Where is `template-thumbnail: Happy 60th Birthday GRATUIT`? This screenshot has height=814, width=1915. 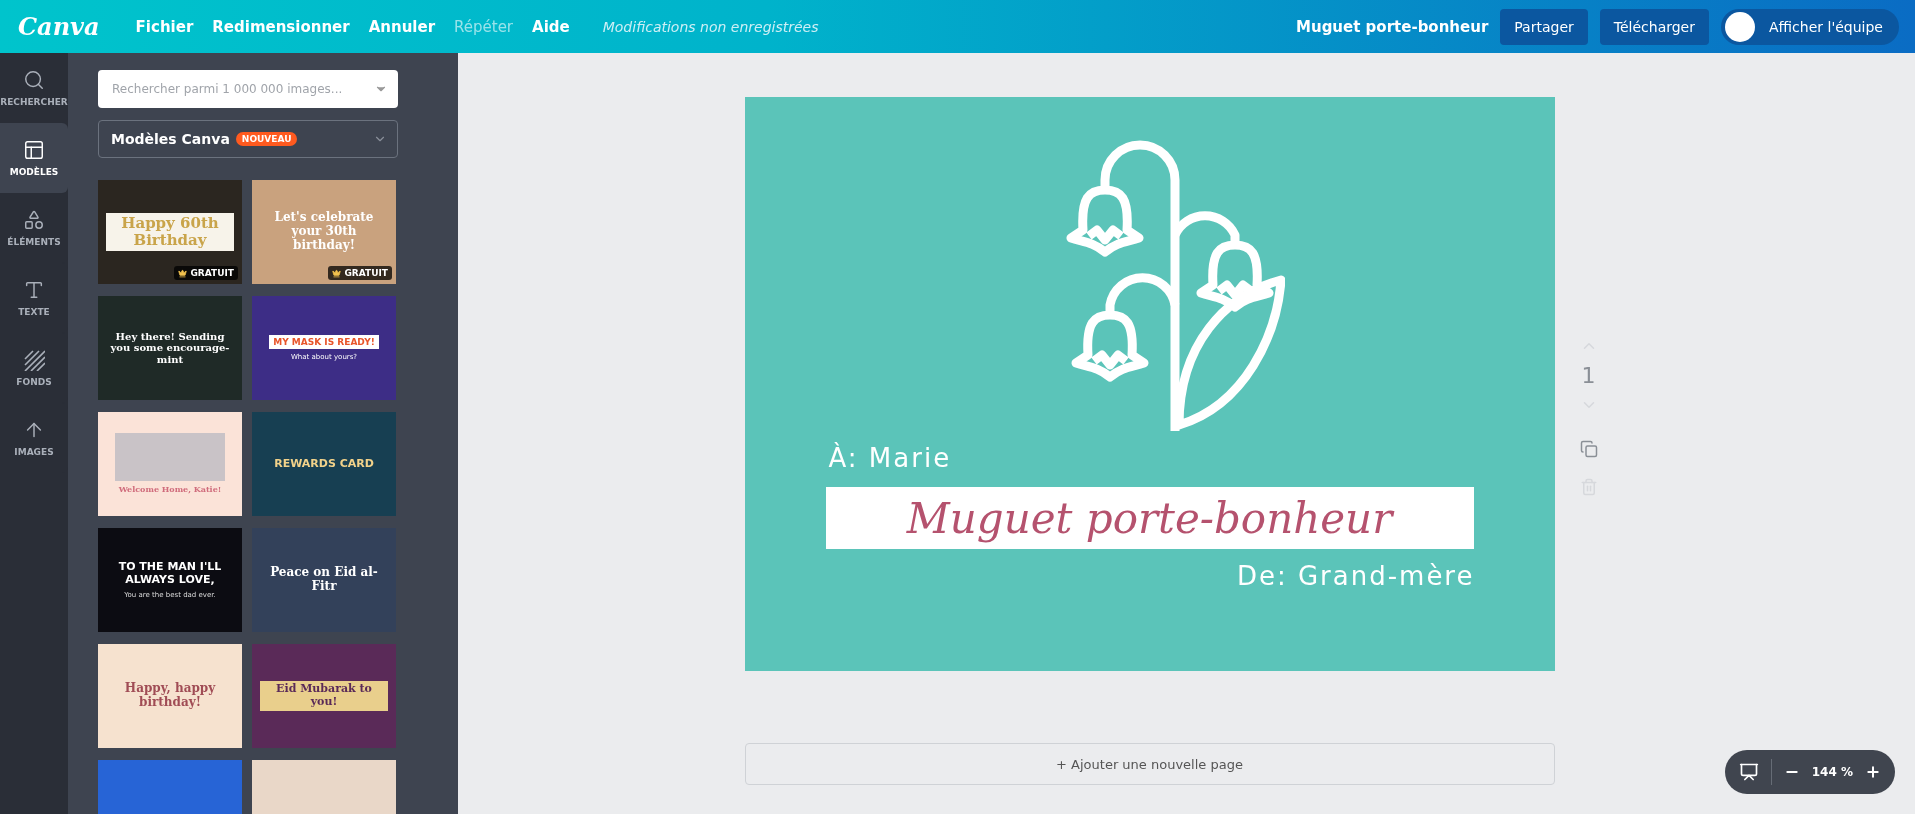 template-thumbnail: Happy 60th Birthday GRATUIT is located at coordinates (170, 232).